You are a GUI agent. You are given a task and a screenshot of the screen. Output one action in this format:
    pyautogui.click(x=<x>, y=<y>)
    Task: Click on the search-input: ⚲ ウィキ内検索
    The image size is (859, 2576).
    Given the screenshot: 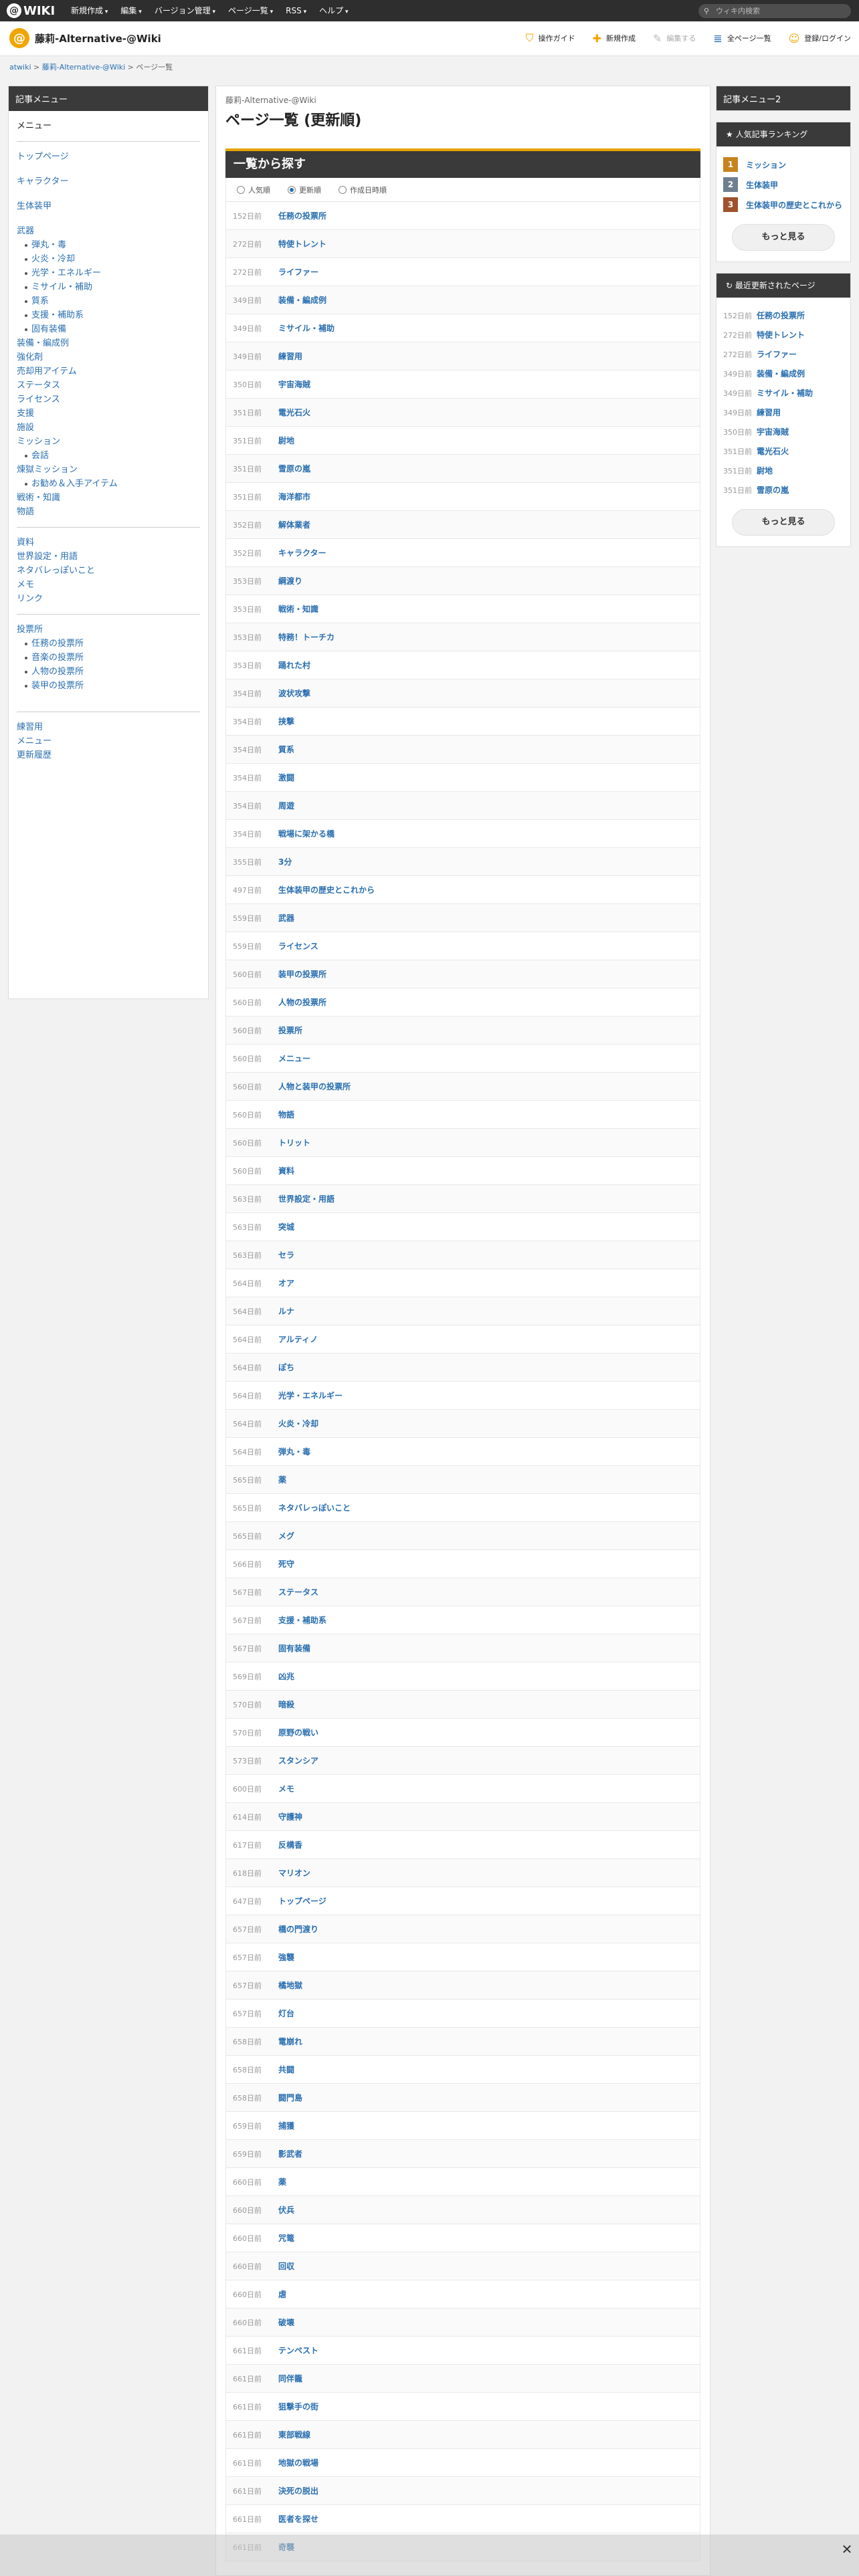 What is the action you would take?
    pyautogui.click(x=774, y=11)
    